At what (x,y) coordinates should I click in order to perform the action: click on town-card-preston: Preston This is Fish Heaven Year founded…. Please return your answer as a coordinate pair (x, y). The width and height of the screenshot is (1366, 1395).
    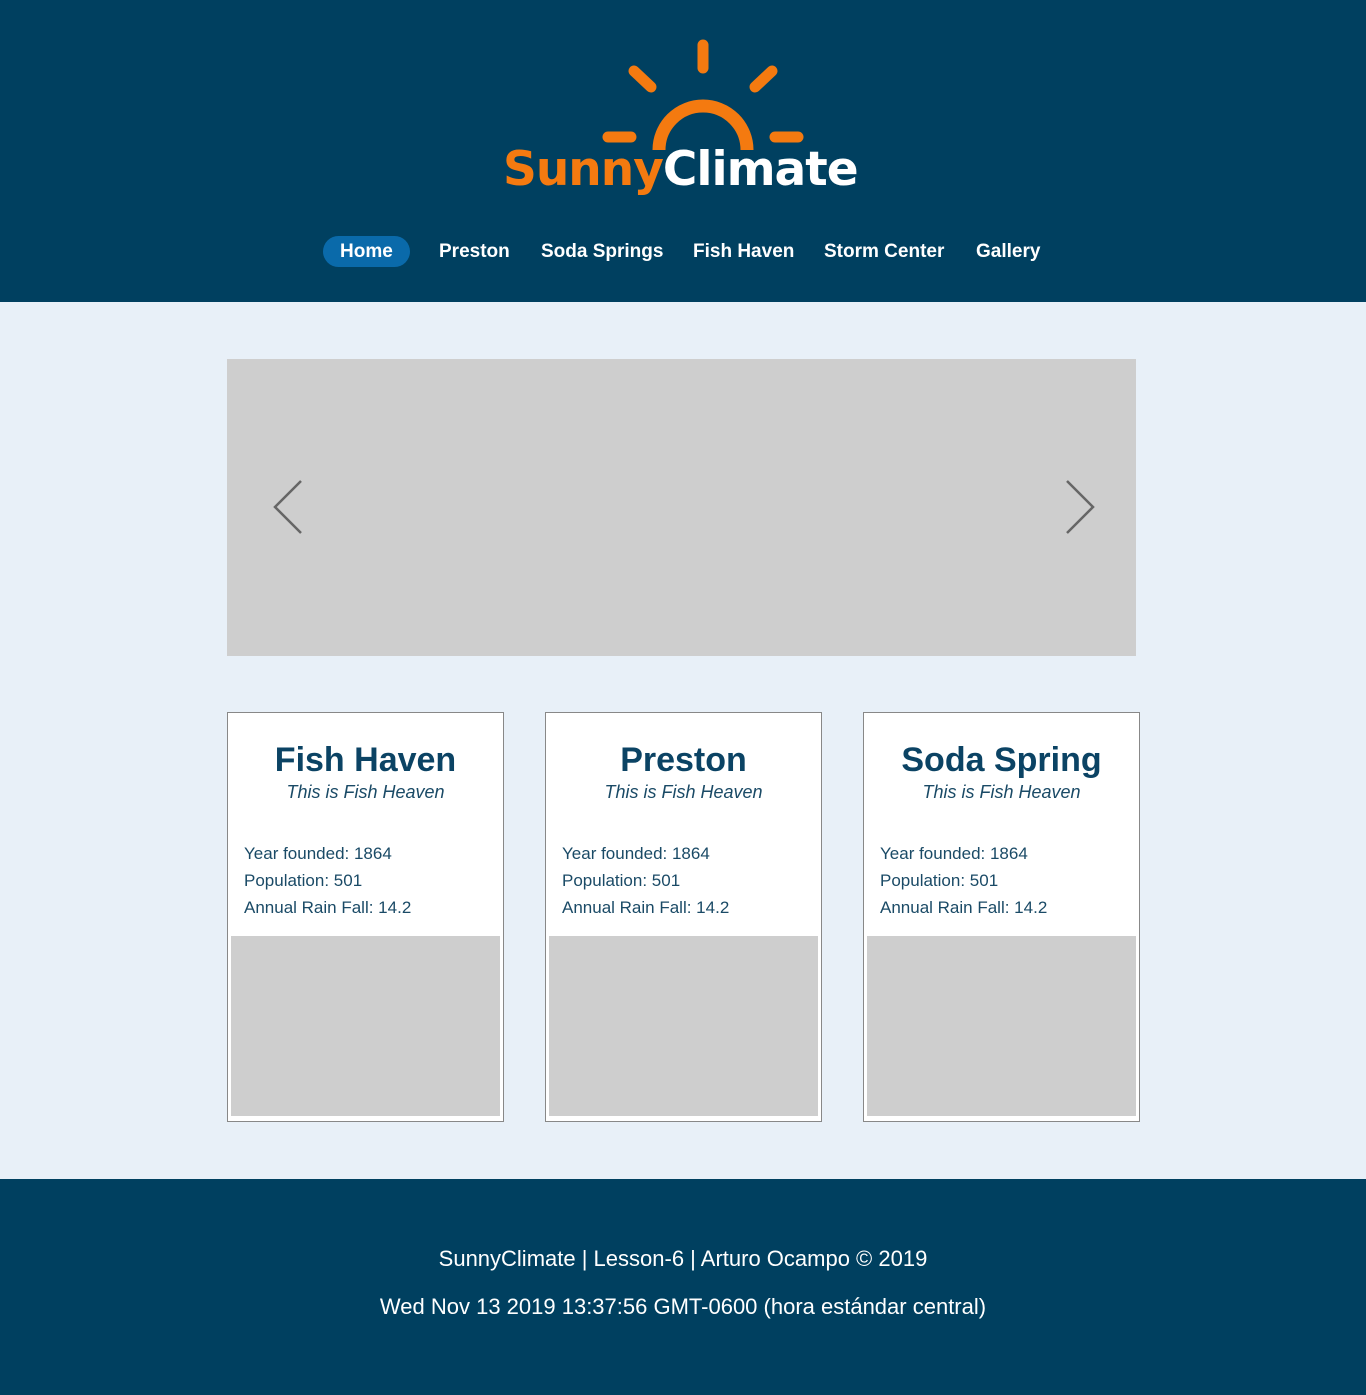
    Looking at the image, I should click on (683, 917).